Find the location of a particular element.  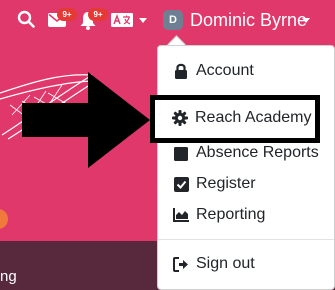

menu-item-absence-reports: Absence Reports is located at coordinates (246, 153).